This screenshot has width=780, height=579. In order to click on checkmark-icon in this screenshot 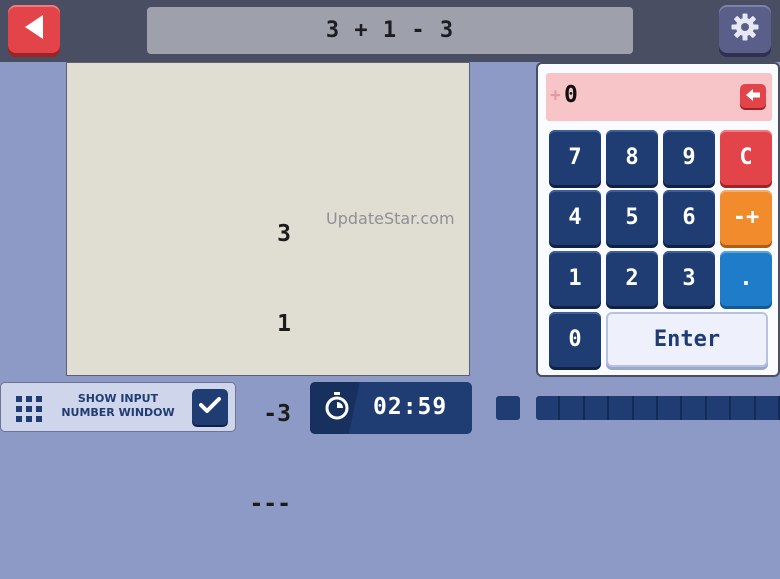, I will do `click(210, 407)`.